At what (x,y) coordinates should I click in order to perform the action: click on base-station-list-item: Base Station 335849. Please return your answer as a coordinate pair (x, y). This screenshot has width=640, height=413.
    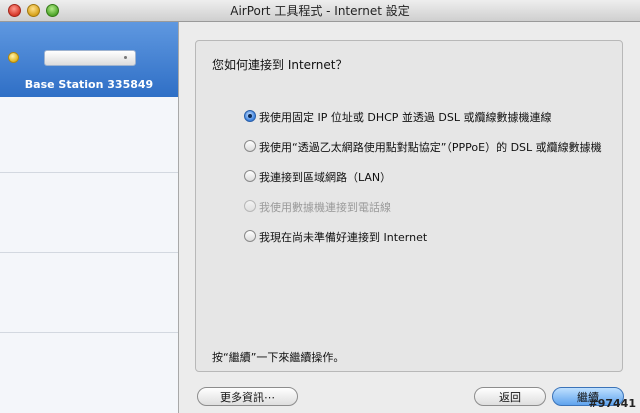
    Looking at the image, I should click on (89, 59).